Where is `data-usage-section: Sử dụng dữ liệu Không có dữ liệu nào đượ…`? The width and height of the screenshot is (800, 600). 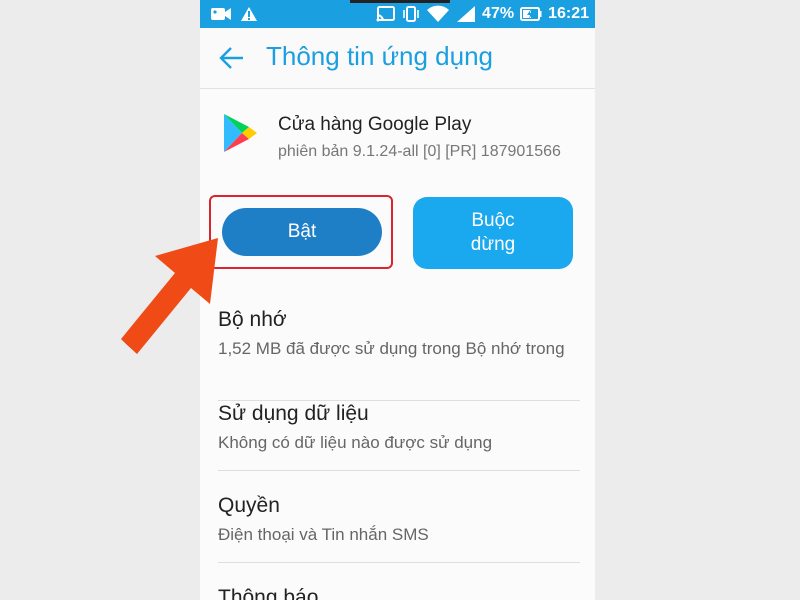
data-usage-section: Sử dụng dữ liệu Không có dữ liệu nào đượ… is located at coordinates (398, 428).